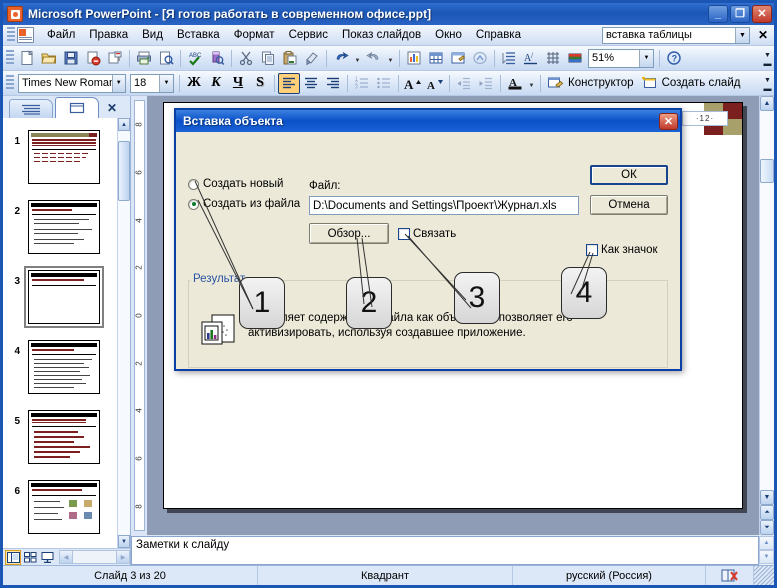 The height and width of the screenshot is (588, 777). I want to click on list-item: 6, so click(60, 508).